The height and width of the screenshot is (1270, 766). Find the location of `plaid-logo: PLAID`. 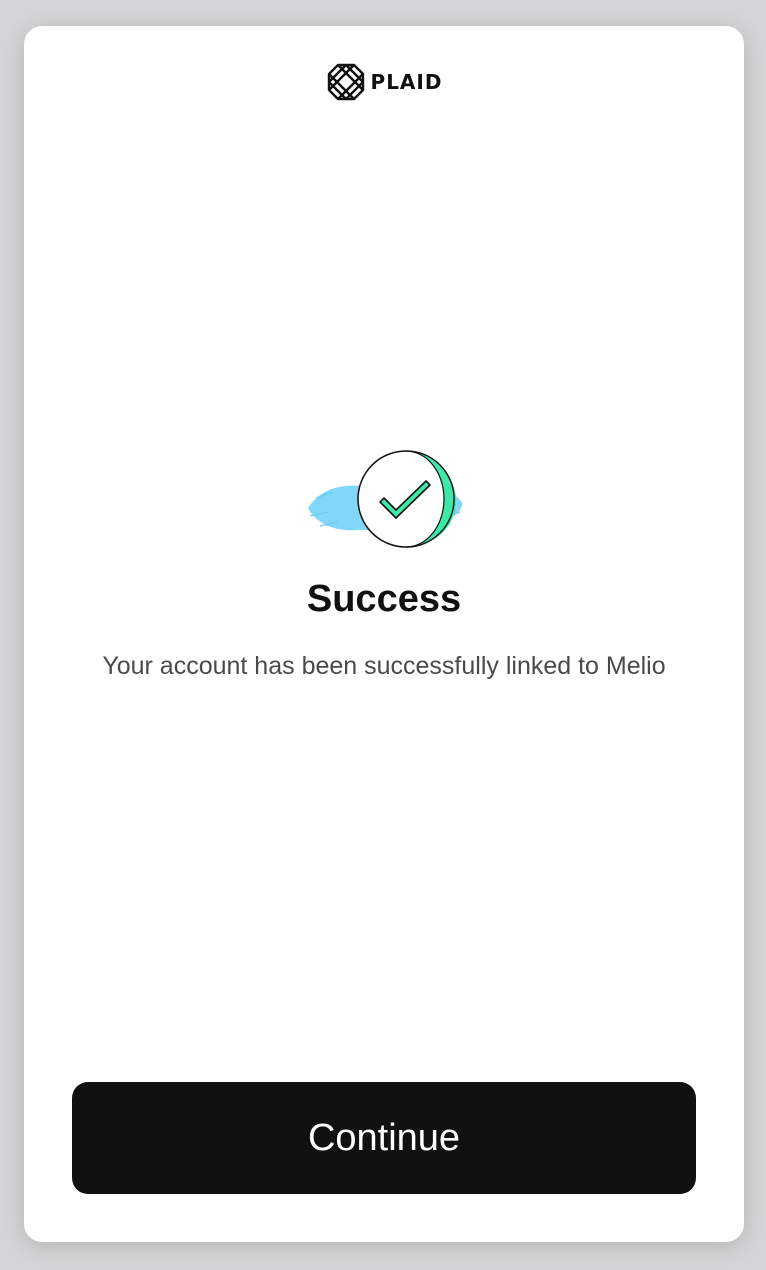

plaid-logo: PLAID is located at coordinates (384, 82).